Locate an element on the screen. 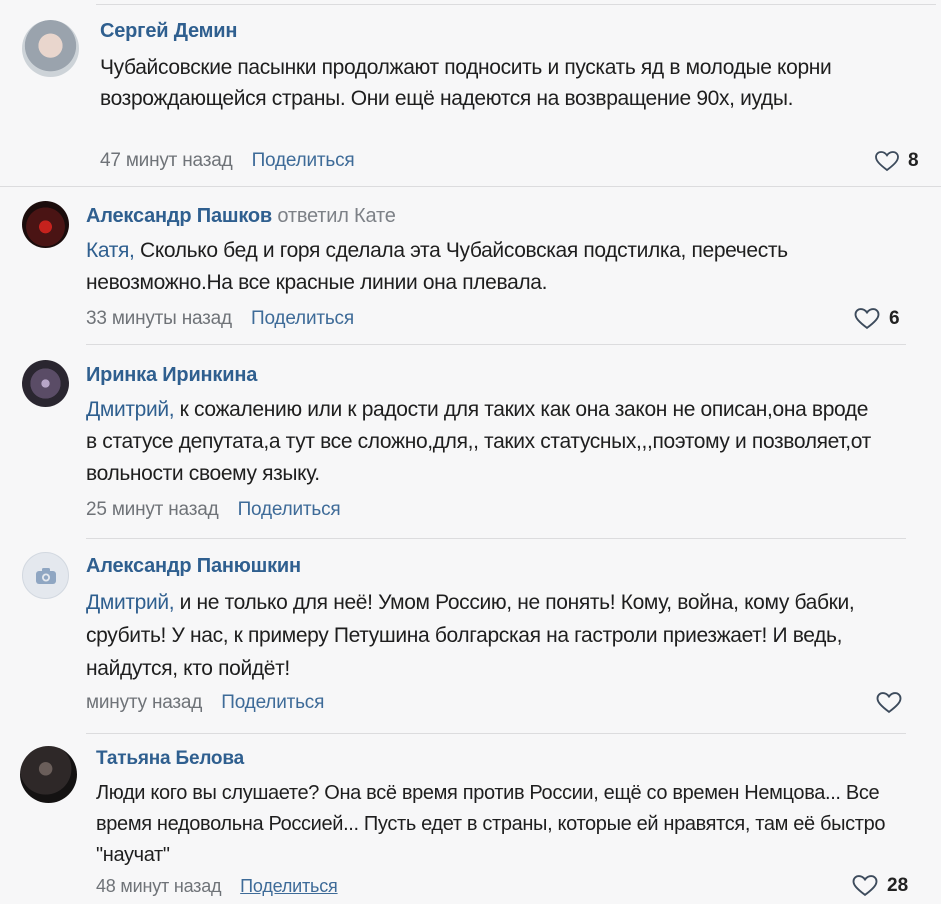 The height and width of the screenshot is (904, 941). comment-author: Александр Панюшкин is located at coordinates (193, 566).